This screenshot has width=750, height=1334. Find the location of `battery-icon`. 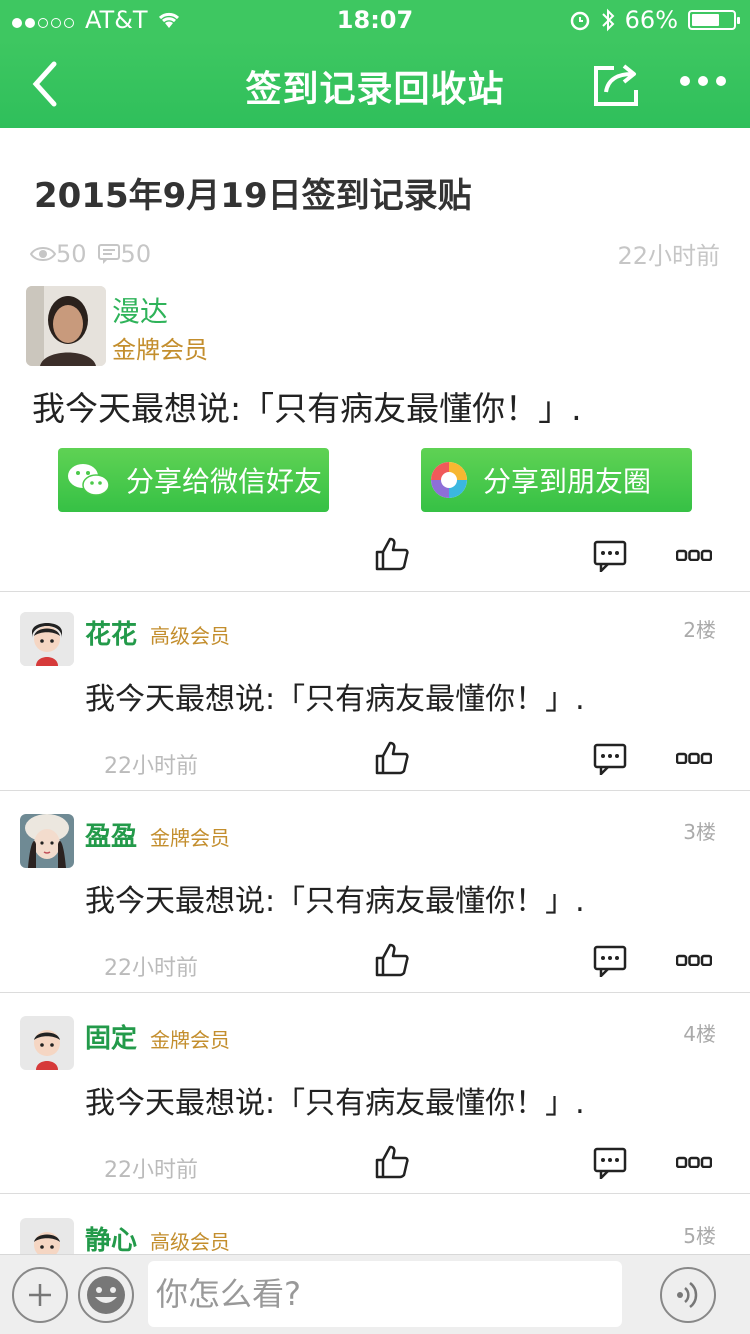

battery-icon is located at coordinates (714, 20).